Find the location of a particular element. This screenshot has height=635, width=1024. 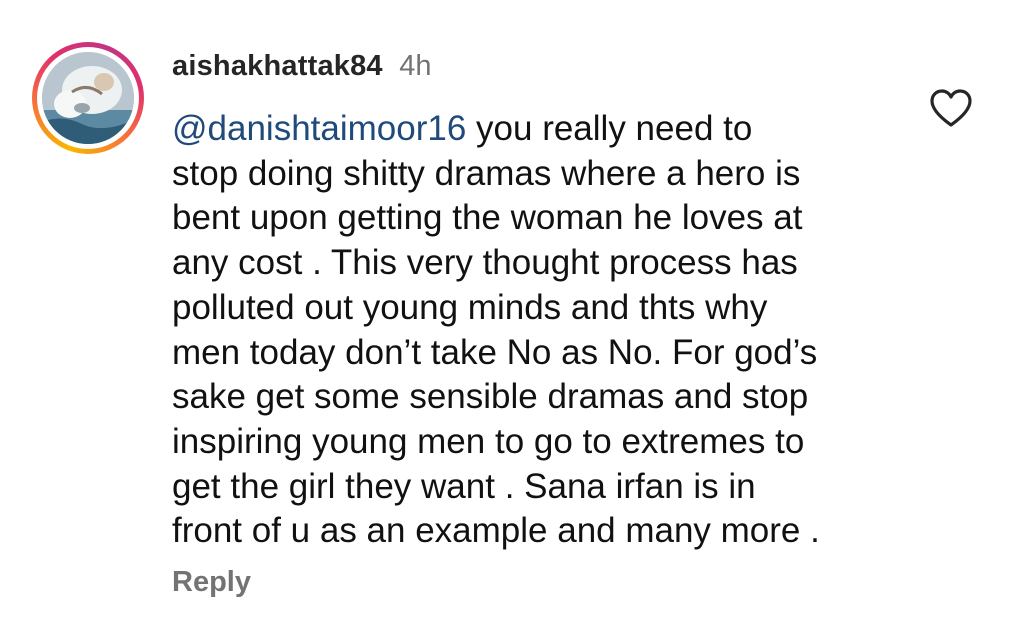

like-button is located at coordinates (951, 108).